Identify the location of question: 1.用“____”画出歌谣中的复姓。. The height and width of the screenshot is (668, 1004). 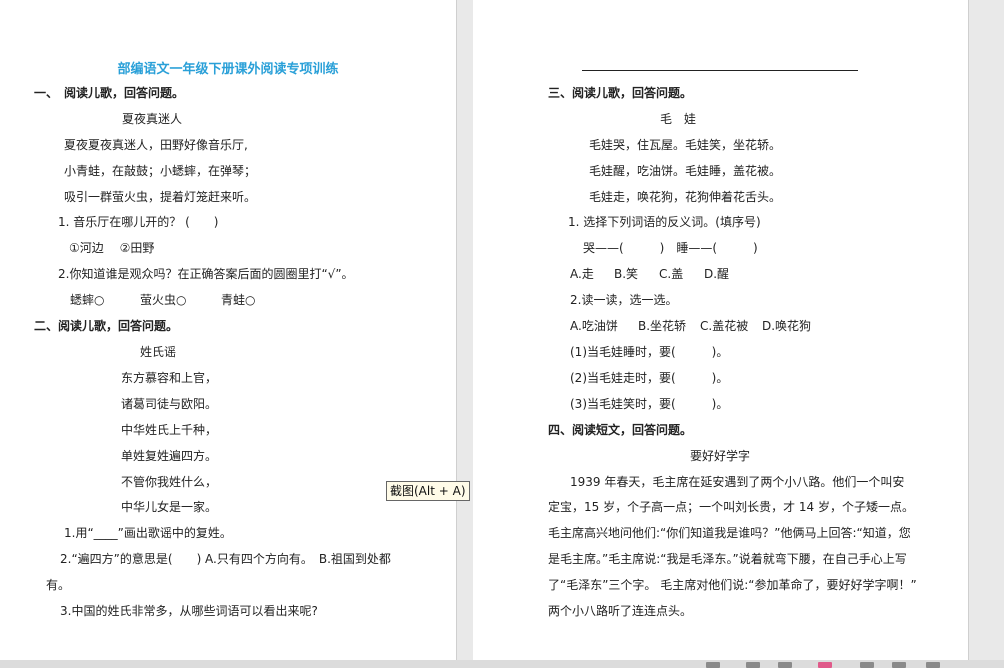
(148, 533).